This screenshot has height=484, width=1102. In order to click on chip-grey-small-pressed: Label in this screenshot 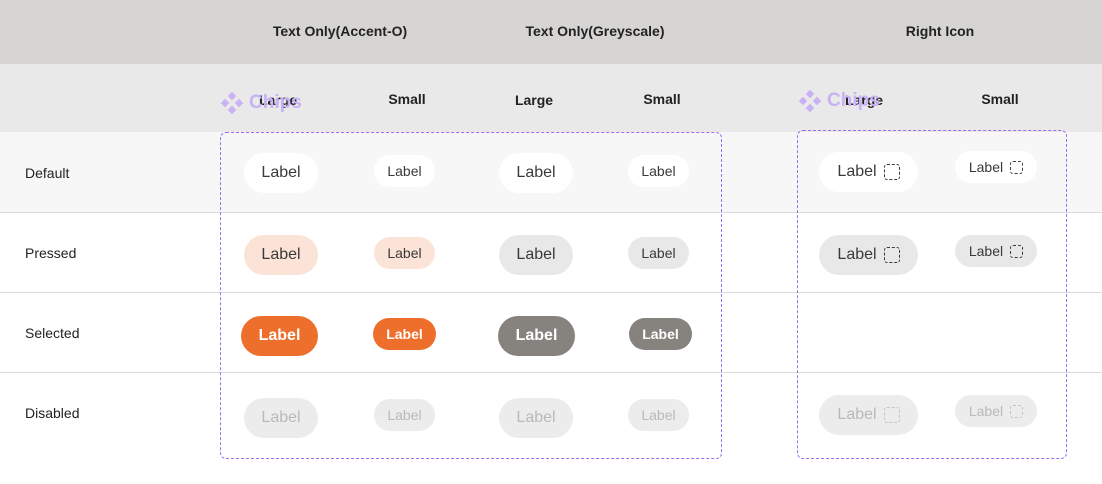, I will do `click(658, 253)`.